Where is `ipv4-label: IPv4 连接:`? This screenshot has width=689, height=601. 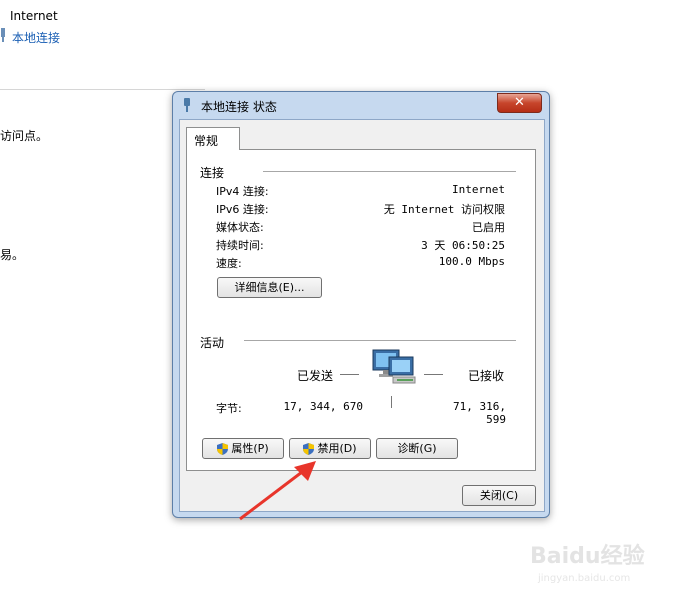
ipv4-label: IPv4 连接: is located at coordinates (242, 191).